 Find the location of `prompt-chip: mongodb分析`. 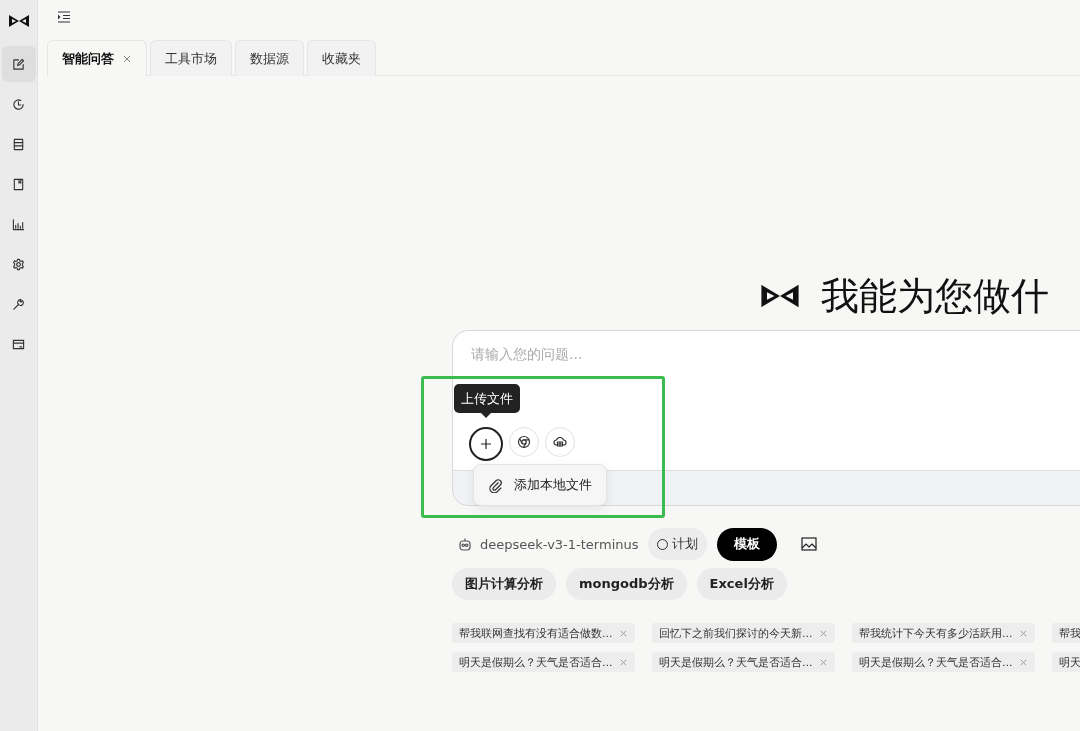

prompt-chip: mongodb分析 is located at coordinates (626, 584).